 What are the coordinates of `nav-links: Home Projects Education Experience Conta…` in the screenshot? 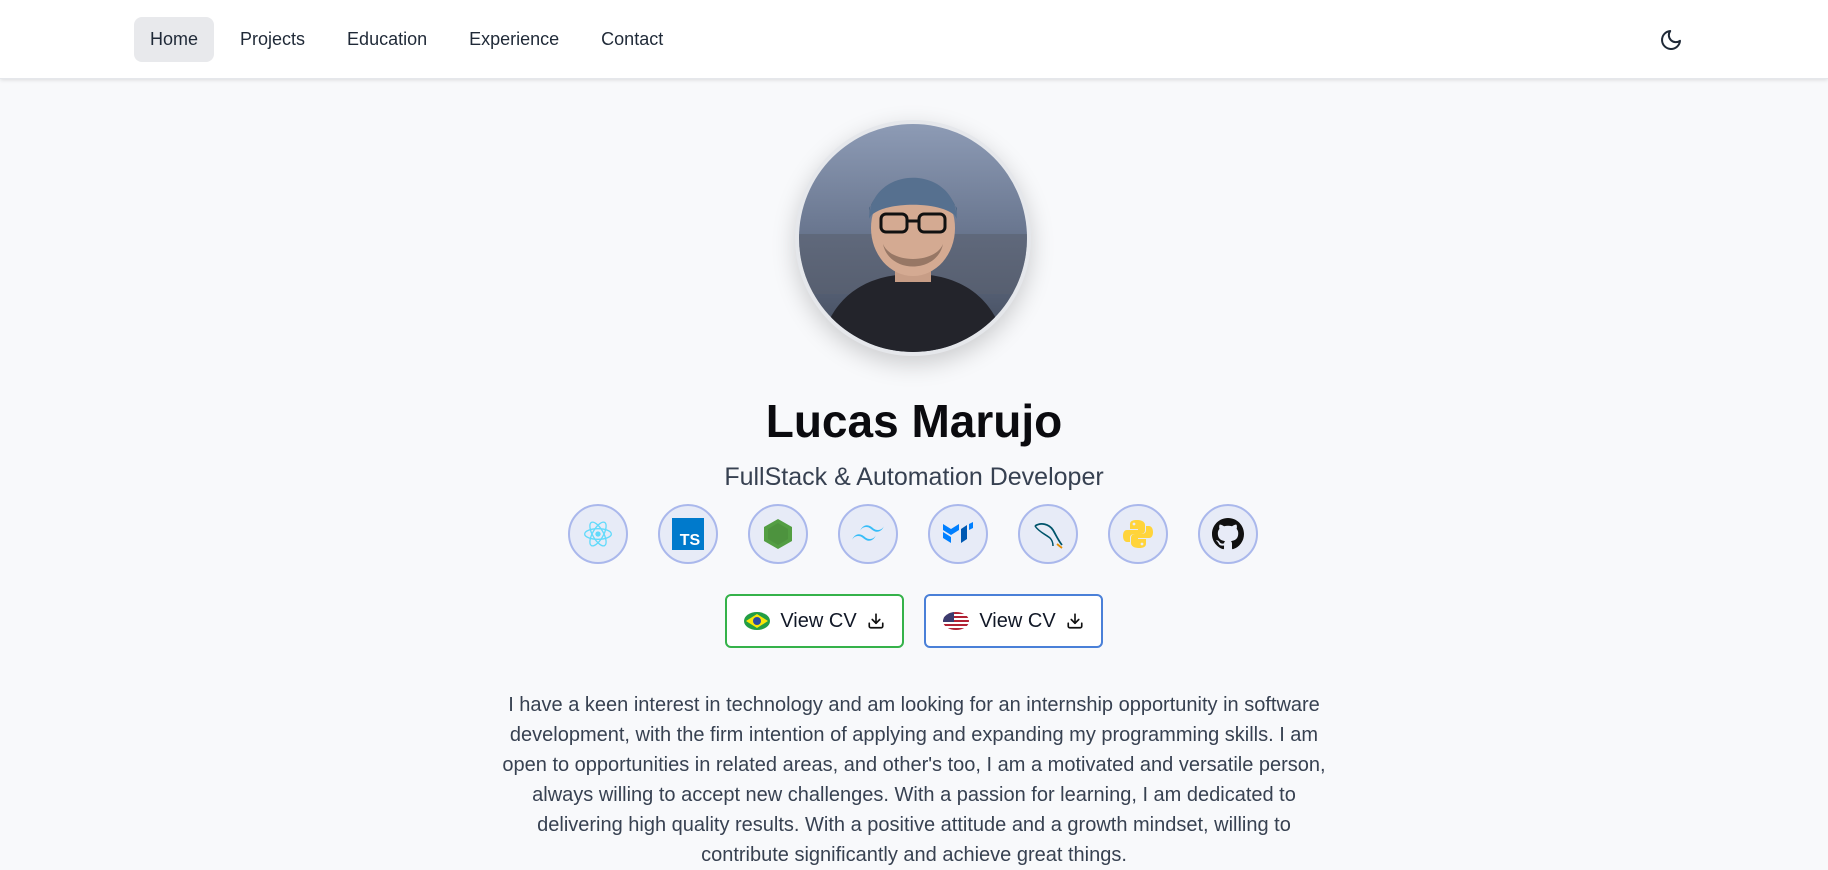 It's located at (406, 39).